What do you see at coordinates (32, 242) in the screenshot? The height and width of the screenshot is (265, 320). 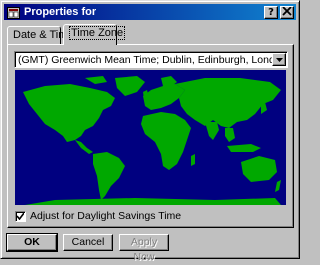 I see `ok-button: OK` at bounding box center [32, 242].